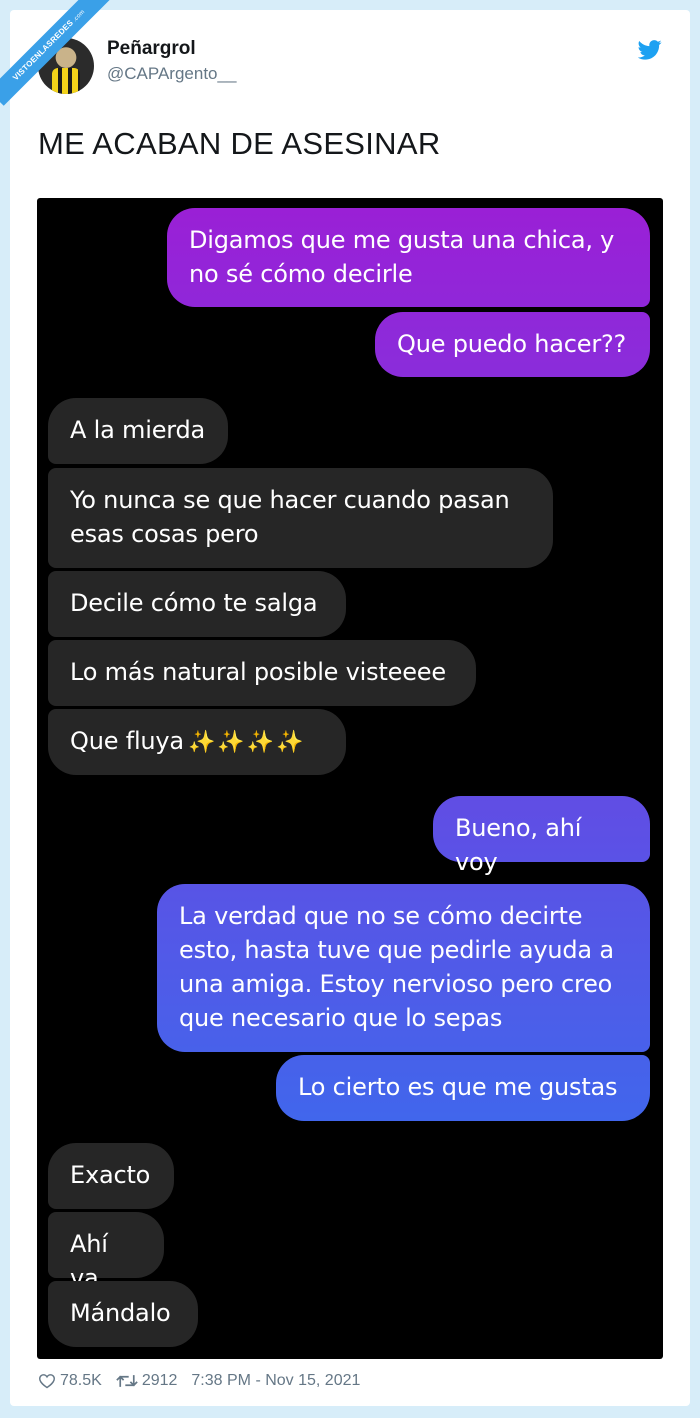 Image resolution: width=700 pixels, height=1418 pixels. Describe the element at coordinates (106, 1252) in the screenshot. I see `message-bubble-in: Ahí va` at that location.